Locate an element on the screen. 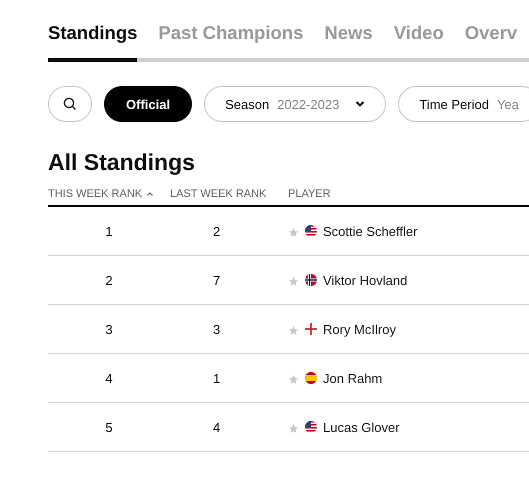  column-header: LAST WEEK RANK is located at coordinates (229, 194).